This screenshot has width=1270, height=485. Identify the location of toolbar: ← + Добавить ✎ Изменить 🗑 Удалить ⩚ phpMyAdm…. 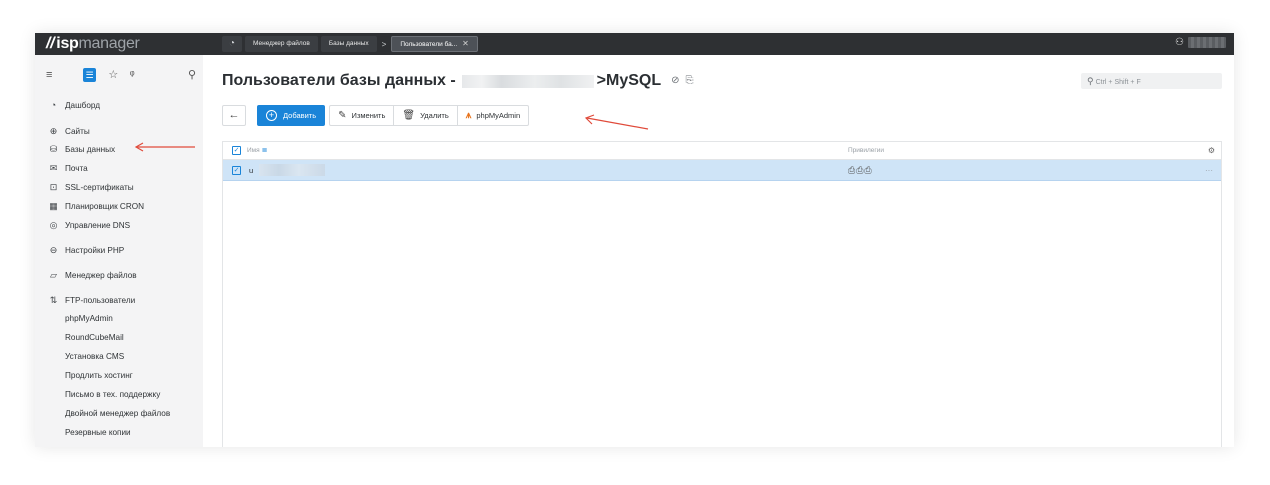
(376, 115).